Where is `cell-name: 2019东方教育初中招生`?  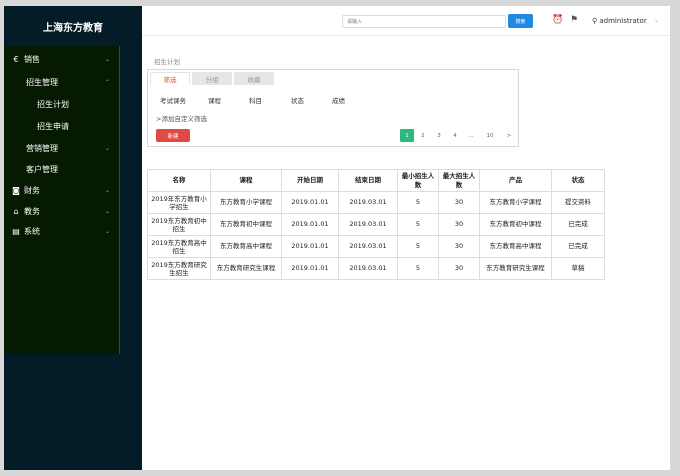 cell-name: 2019东方教育初中招生 is located at coordinates (179, 224).